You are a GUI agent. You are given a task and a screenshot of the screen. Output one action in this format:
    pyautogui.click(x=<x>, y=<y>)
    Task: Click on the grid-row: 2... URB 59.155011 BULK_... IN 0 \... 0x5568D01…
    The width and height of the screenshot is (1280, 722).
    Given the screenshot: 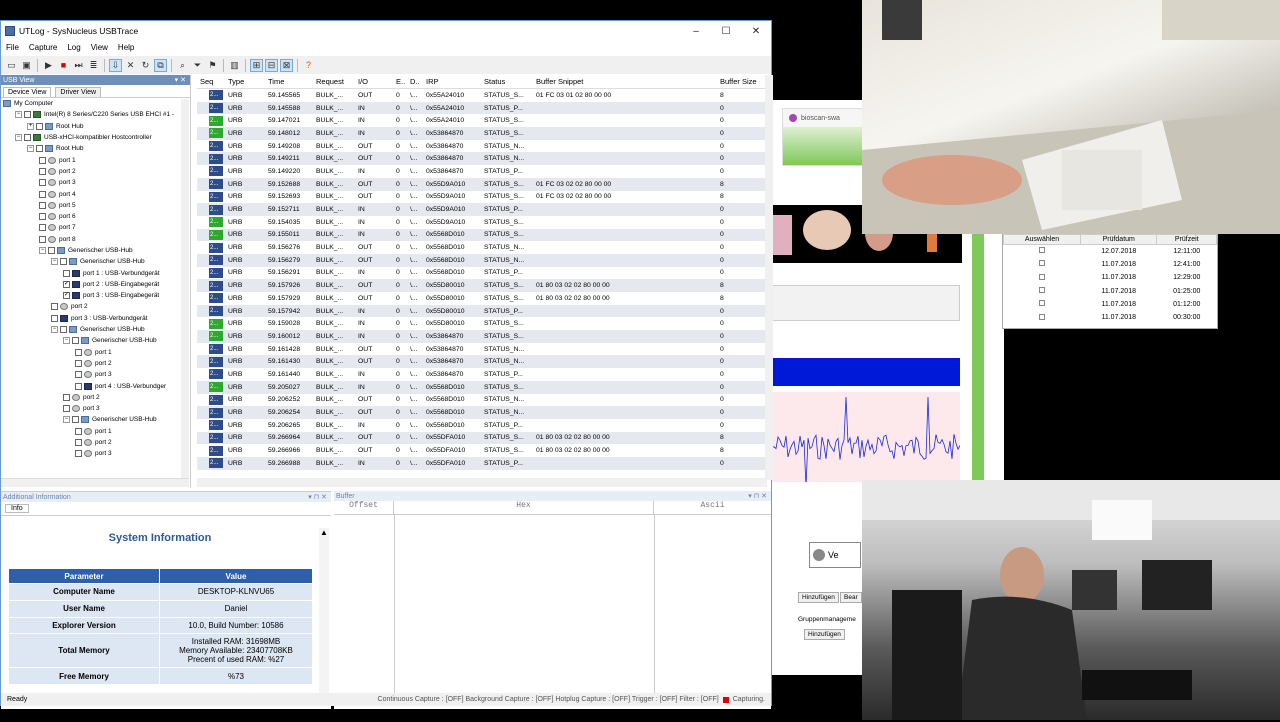 What is the action you would take?
    pyautogui.click(x=484, y=235)
    